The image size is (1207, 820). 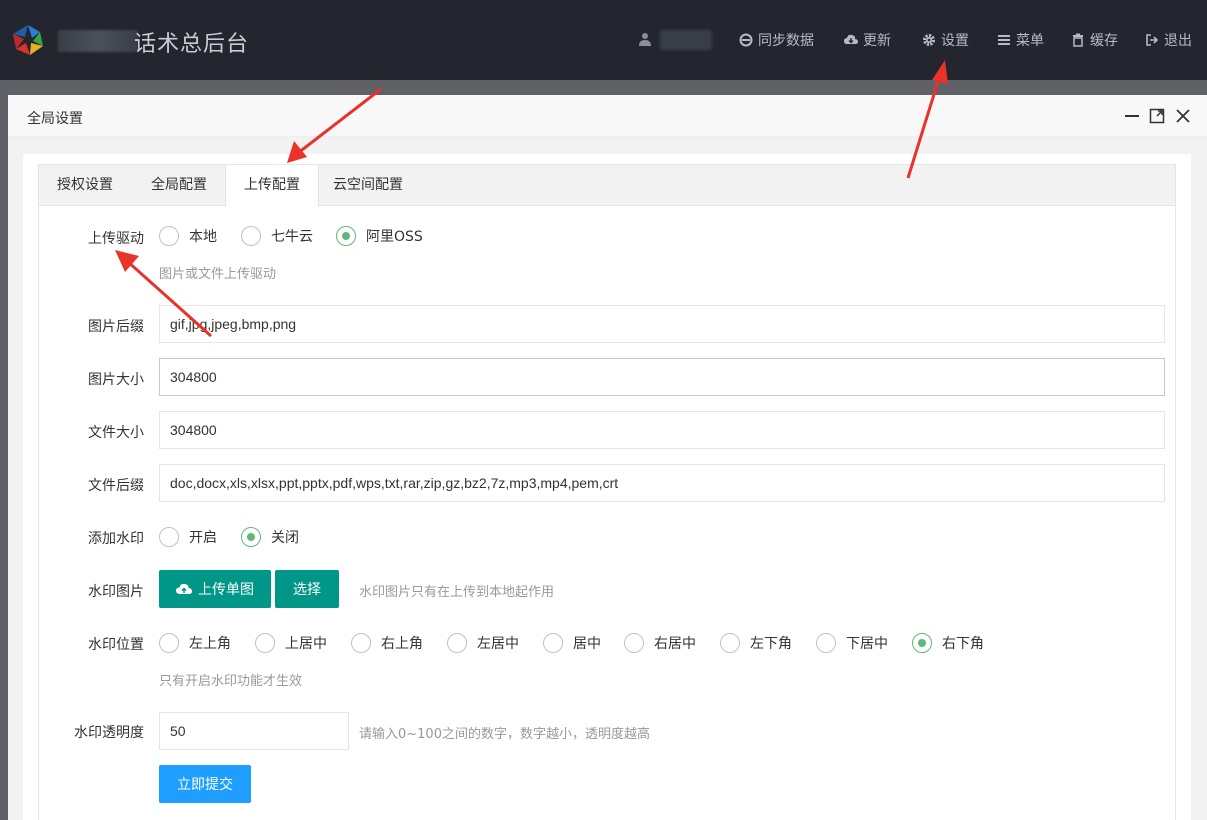 I want to click on radio-pos-bottom-left: 左下角, so click(x=756, y=643).